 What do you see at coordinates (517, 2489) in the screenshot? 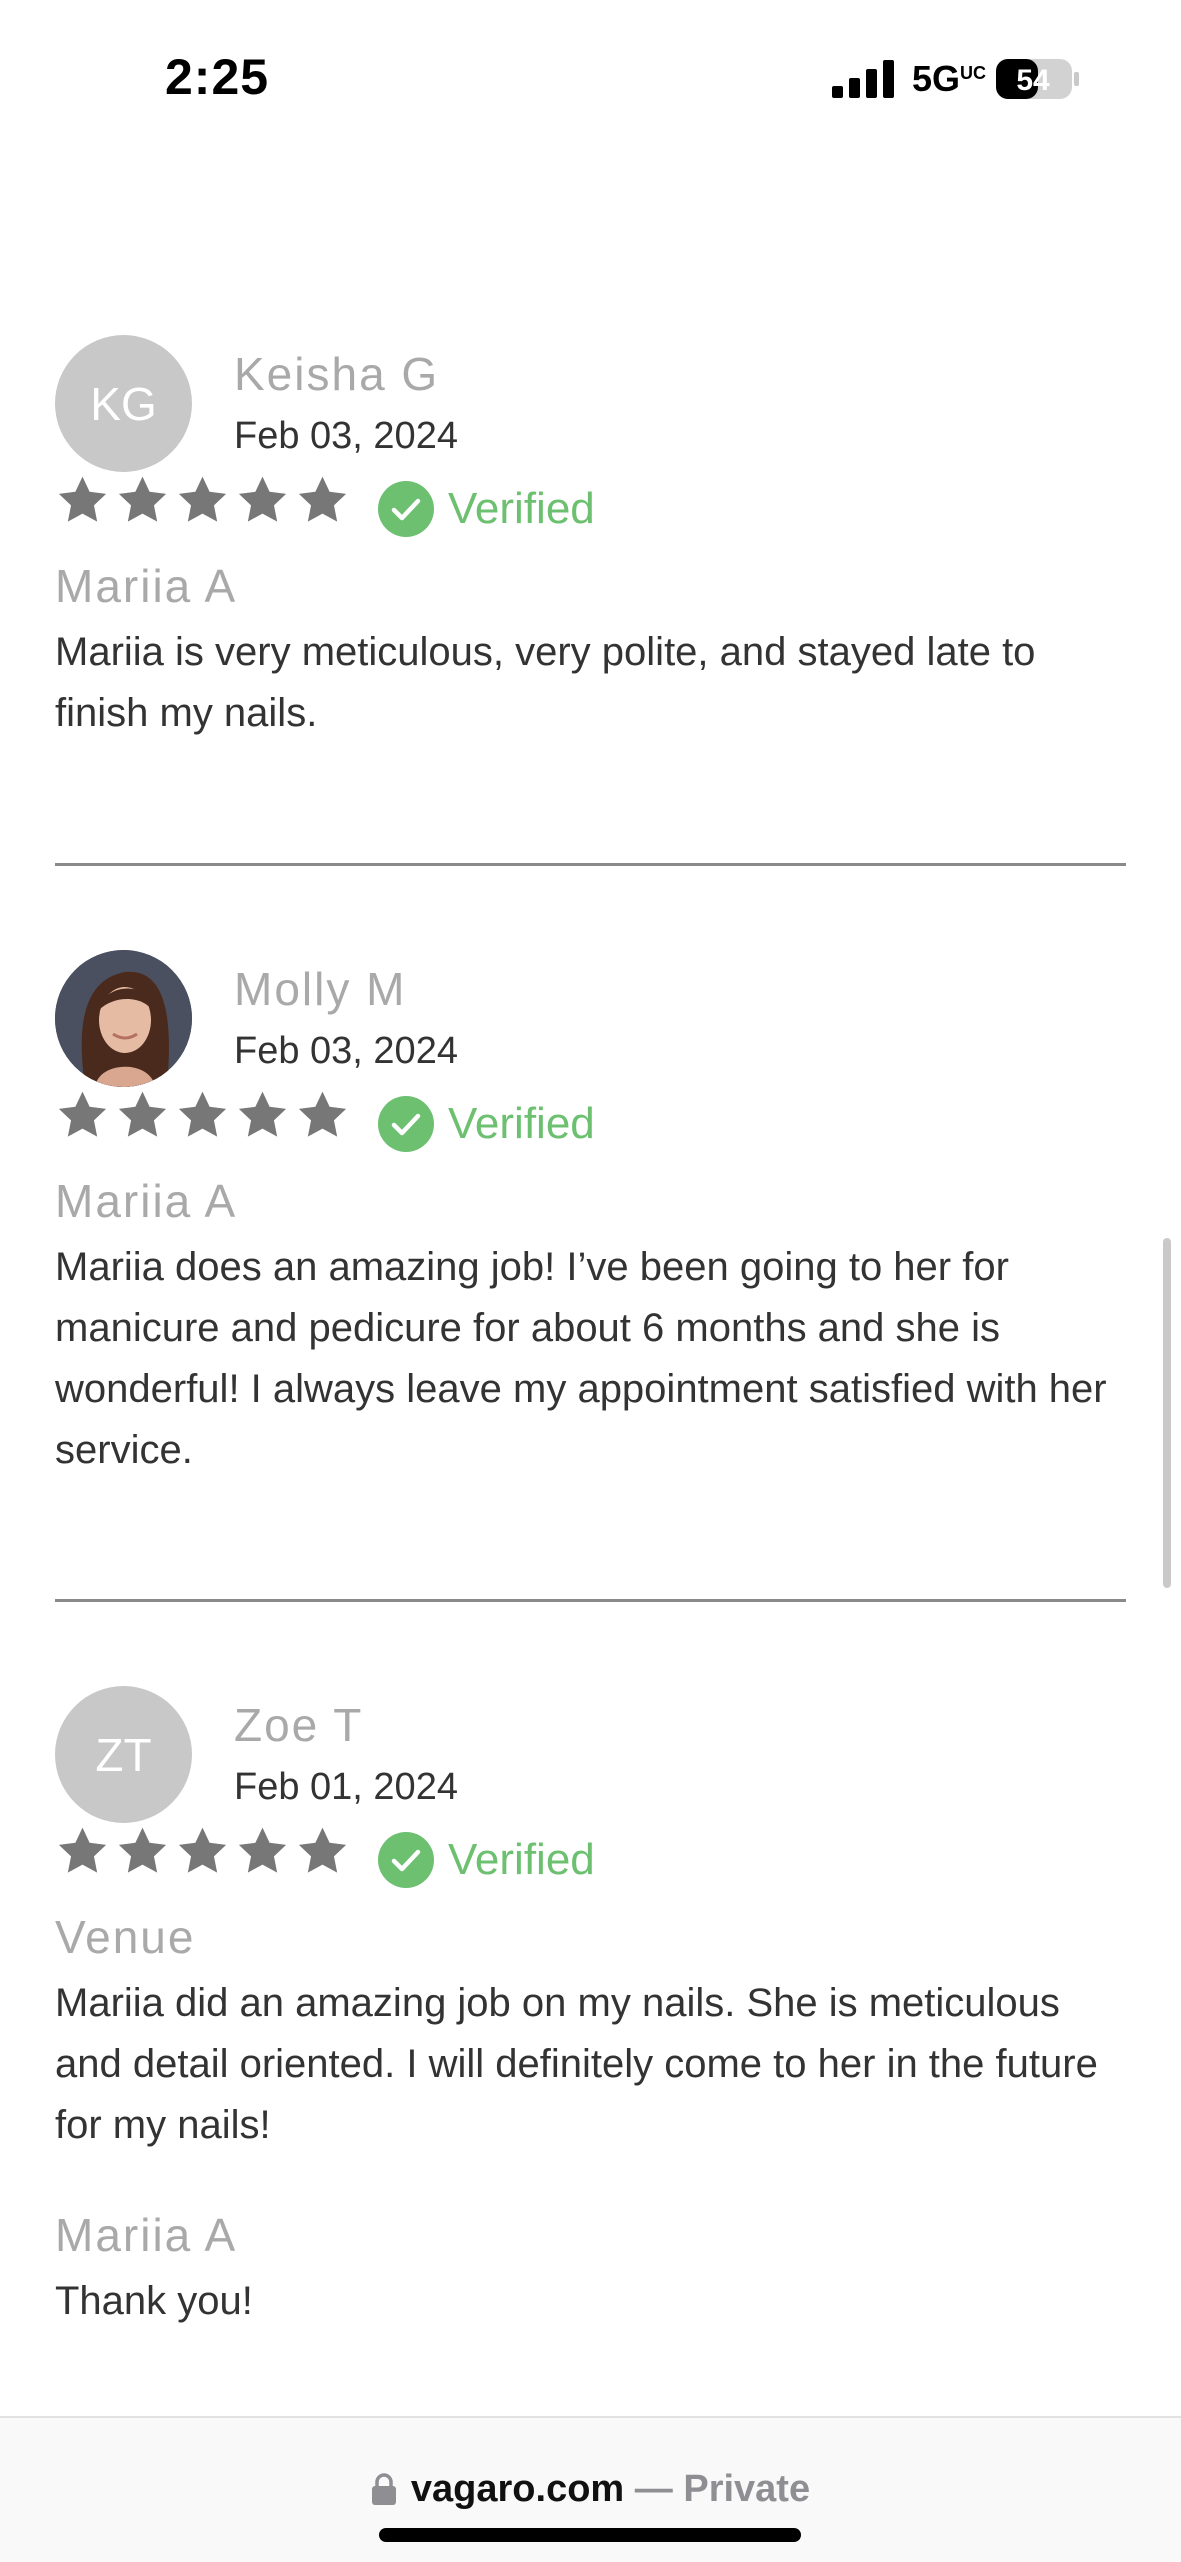
I see `url-domain: vagaro.com` at bounding box center [517, 2489].